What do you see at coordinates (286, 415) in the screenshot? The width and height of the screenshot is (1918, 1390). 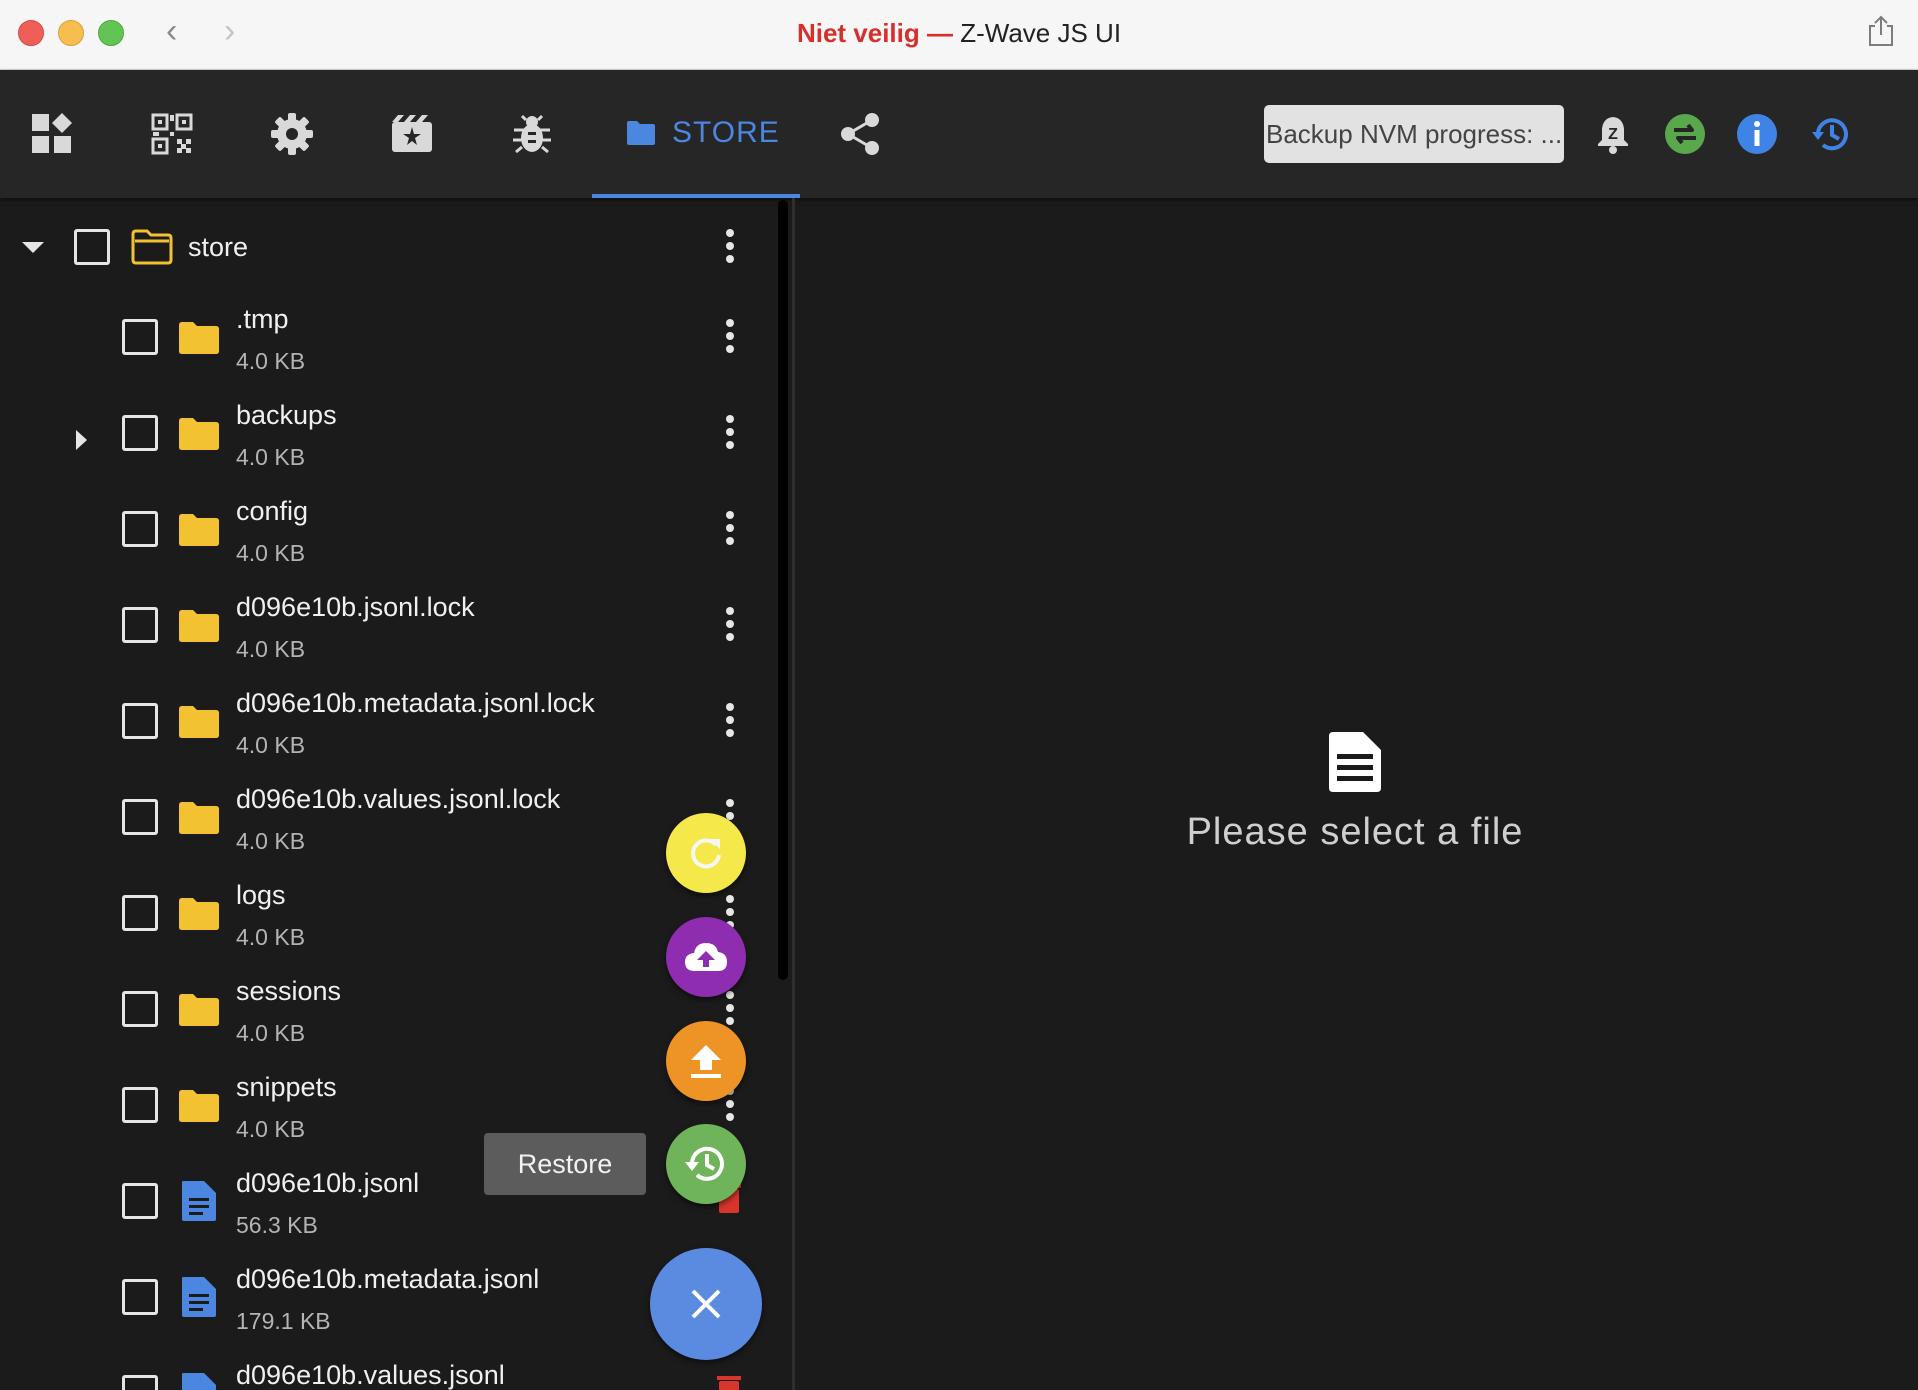 I see `item-name: backups` at bounding box center [286, 415].